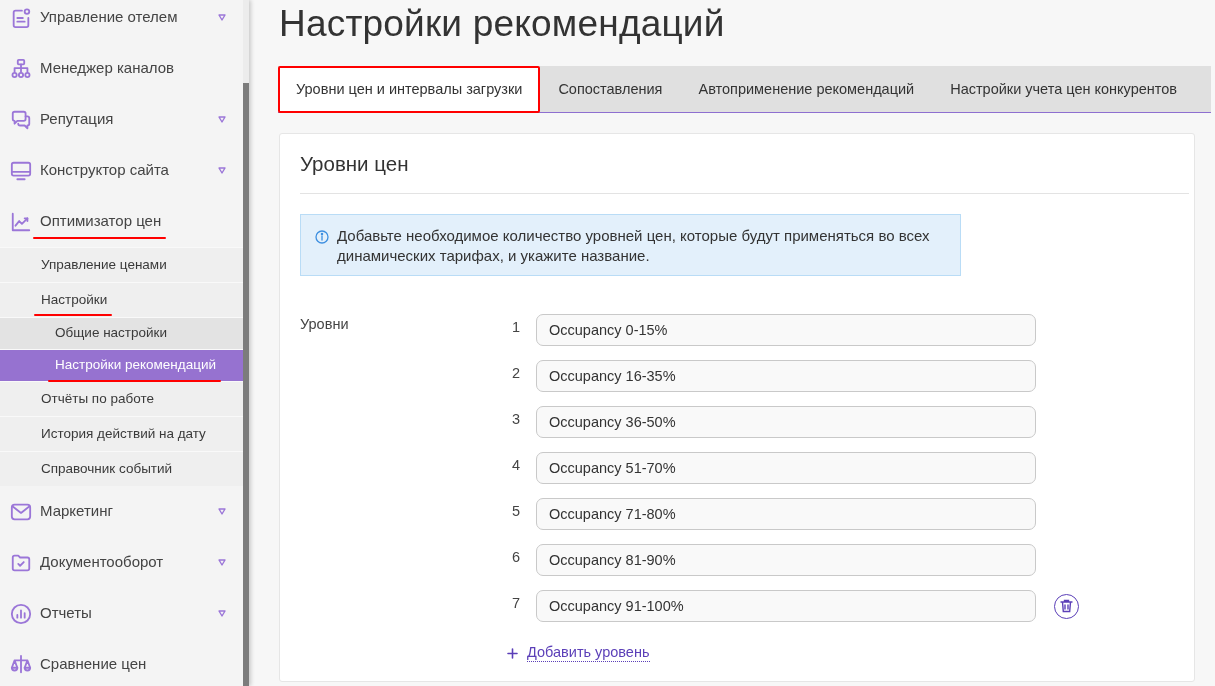 The width and height of the screenshot is (1215, 686). What do you see at coordinates (354, 164) in the screenshot?
I see `section-title: Уровни цен` at bounding box center [354, 164].